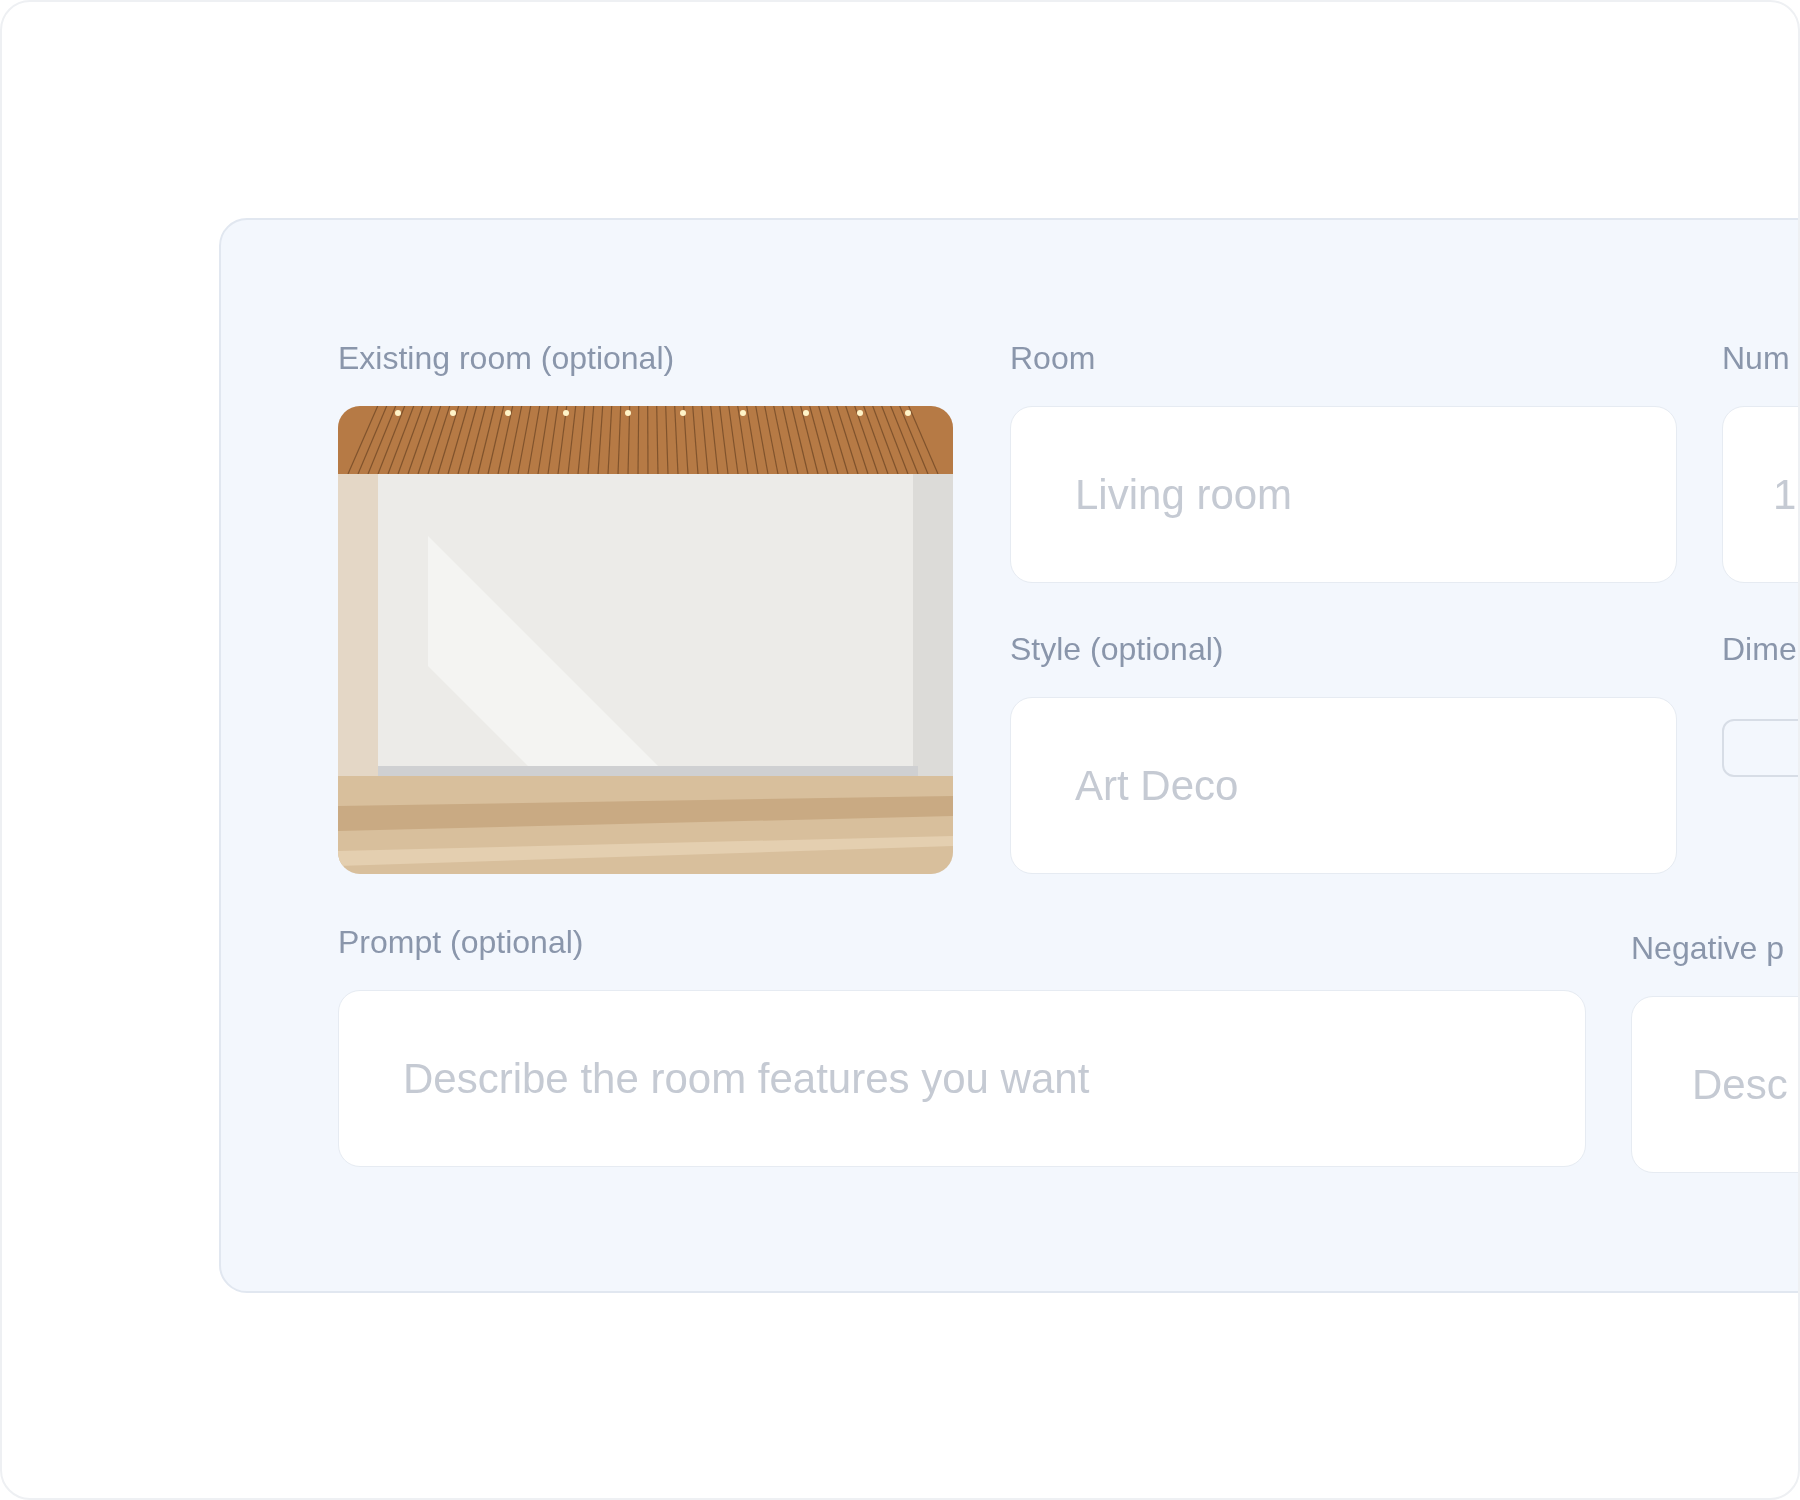 The height and width of the screenshot is (1500, 1800). Describe the element at coordinates (1756, 358) in the screenshot. I see `field-label: Num` at that location.